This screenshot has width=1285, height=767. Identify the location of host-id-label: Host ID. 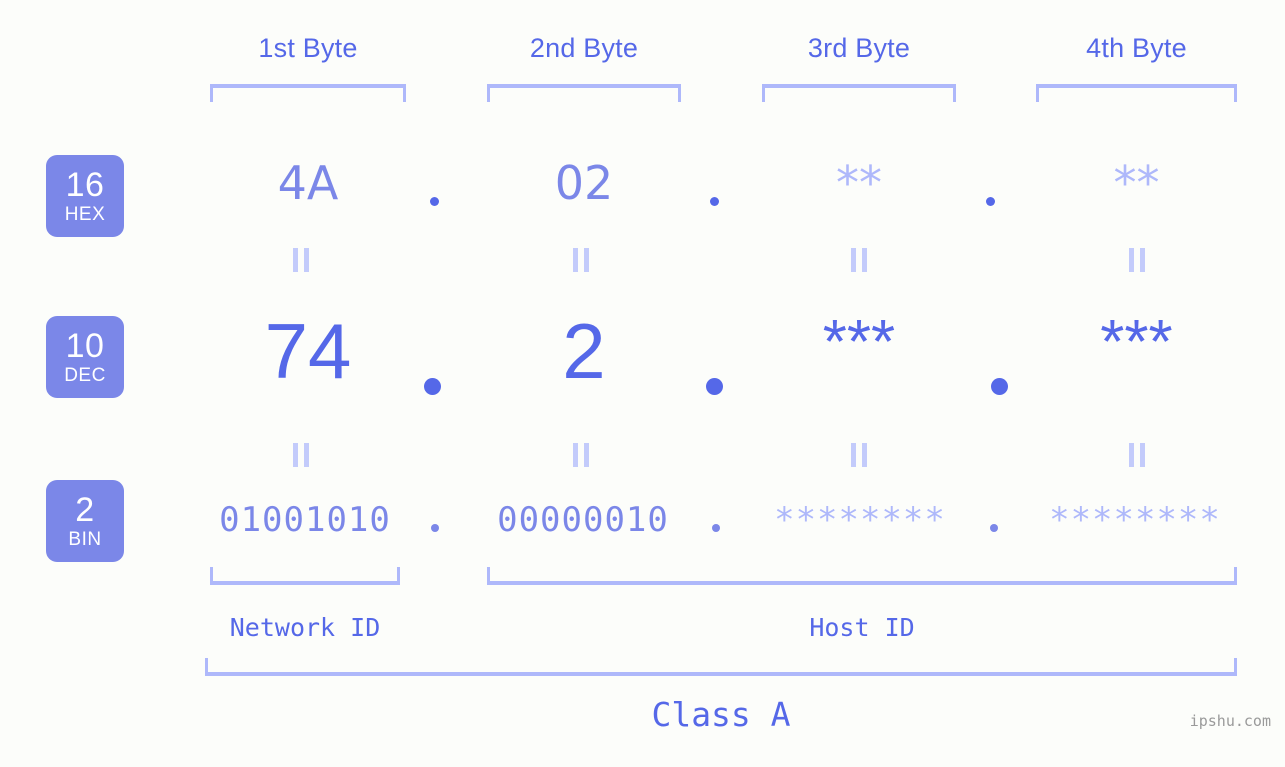
(862, 627).